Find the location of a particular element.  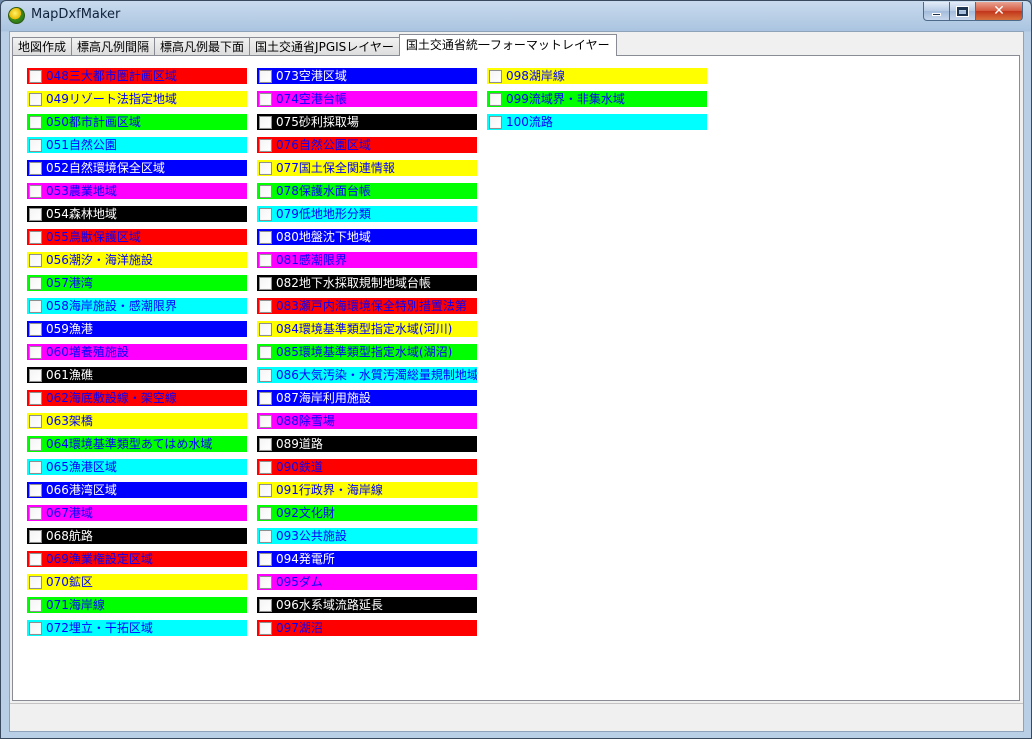

title-bar: MapDxfMaker ✕ is located at coordinates (516, 15).